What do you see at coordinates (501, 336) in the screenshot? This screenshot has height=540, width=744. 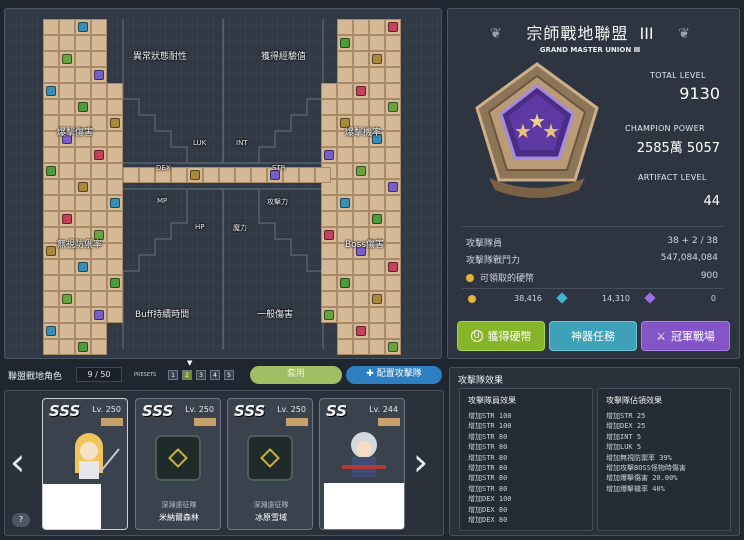 I see `get-coins-button: U 獲得硬幣` at bounding box center [501, 336].